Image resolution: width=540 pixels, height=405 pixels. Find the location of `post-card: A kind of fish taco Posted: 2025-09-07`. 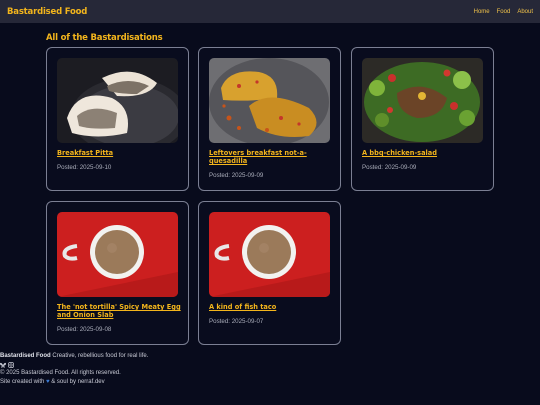

post-card: A kind of fish taco Posted: 2025-09-07 is located at coordinates (269, 273).